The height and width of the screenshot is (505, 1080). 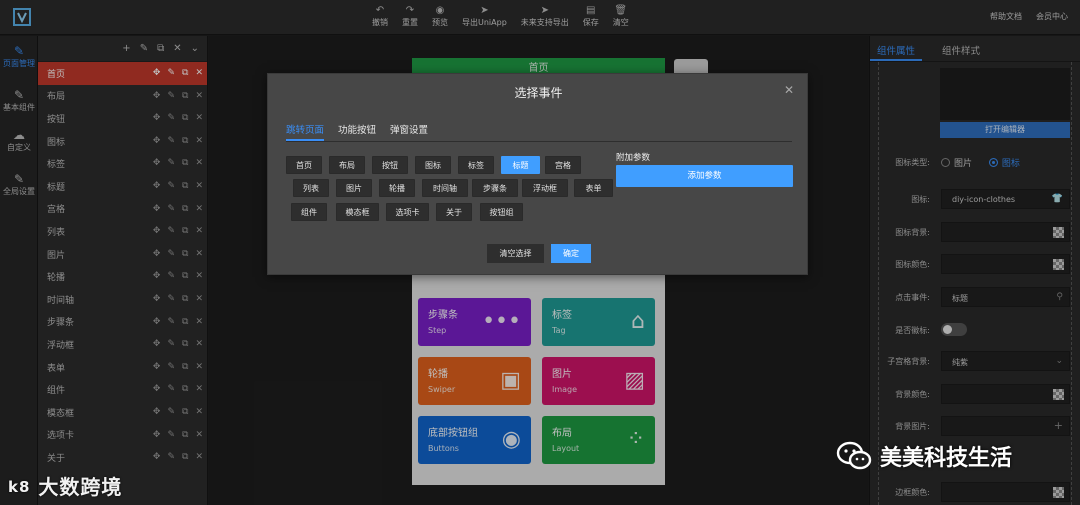 What do you see at coordinates (789, 90) in the screenshot?
I see `close-icon: ✕` at bounding box center [789, 90].